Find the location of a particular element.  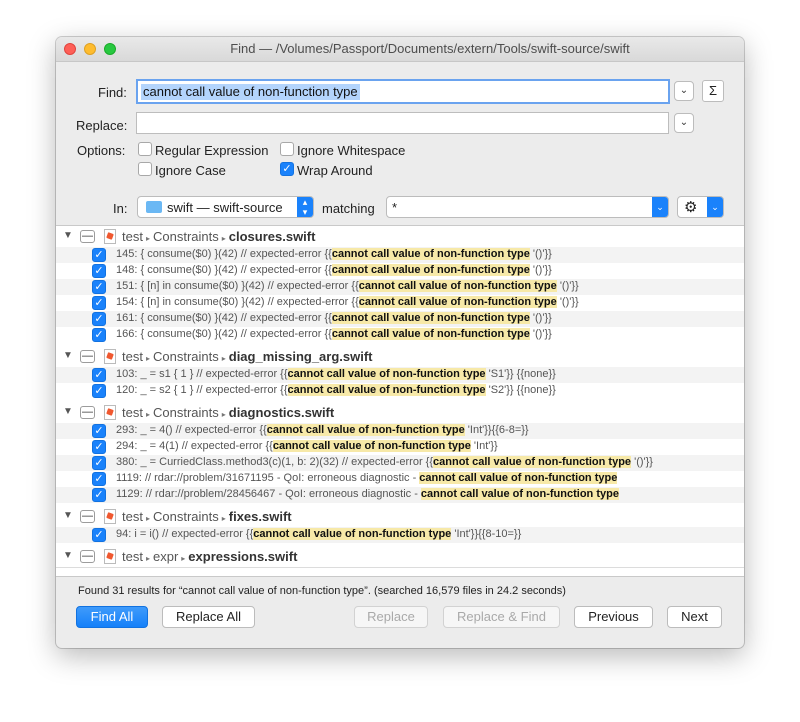

wrap-around-checkbox: ✓ is located at coordinates (287, 169).